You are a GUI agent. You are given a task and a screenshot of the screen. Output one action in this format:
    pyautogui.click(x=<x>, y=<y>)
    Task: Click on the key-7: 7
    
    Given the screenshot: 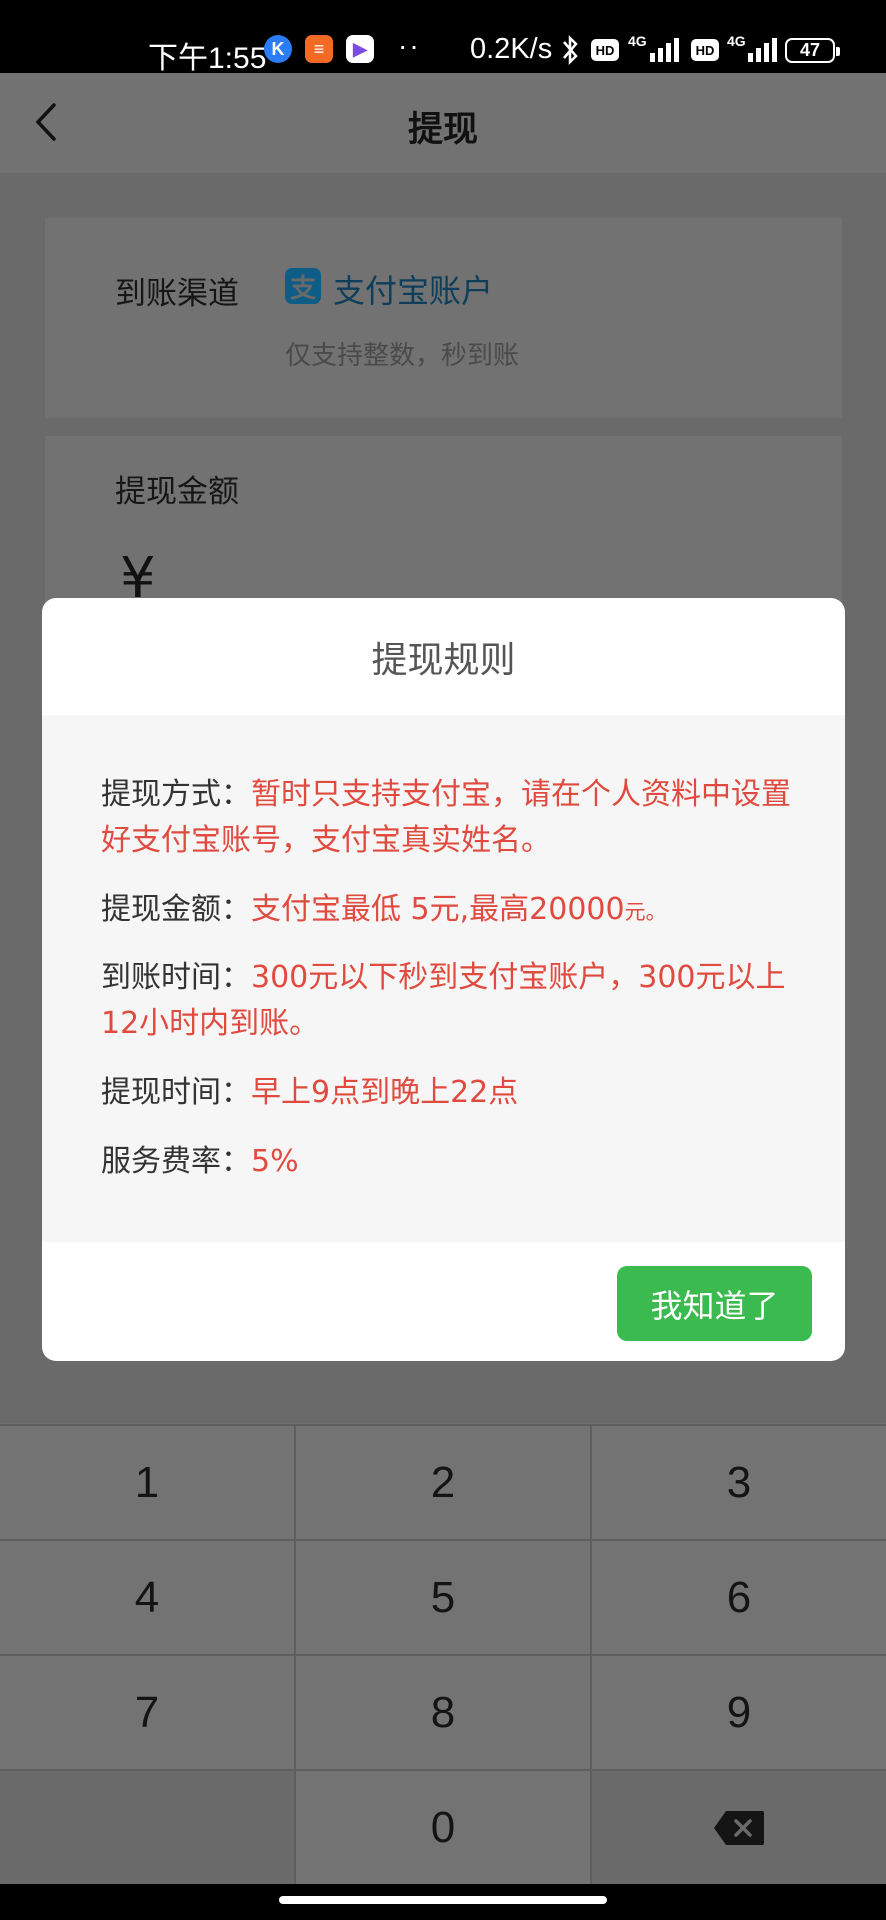 What is the action you would take?
    pyautogui.click(x=147, y=1712)
    